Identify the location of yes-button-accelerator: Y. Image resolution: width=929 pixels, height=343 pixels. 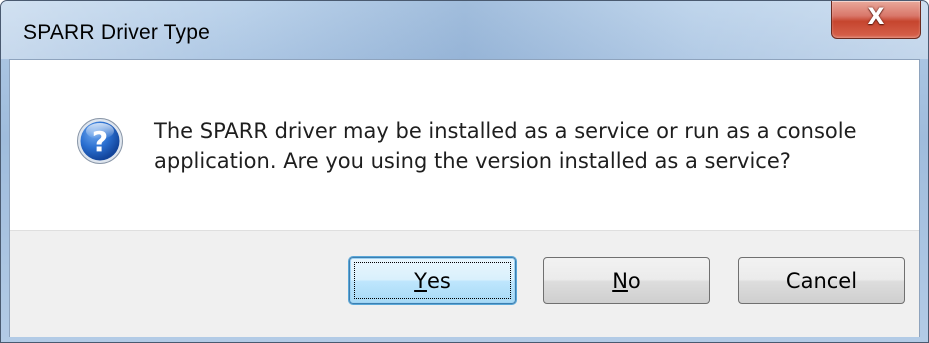
(420, 280).